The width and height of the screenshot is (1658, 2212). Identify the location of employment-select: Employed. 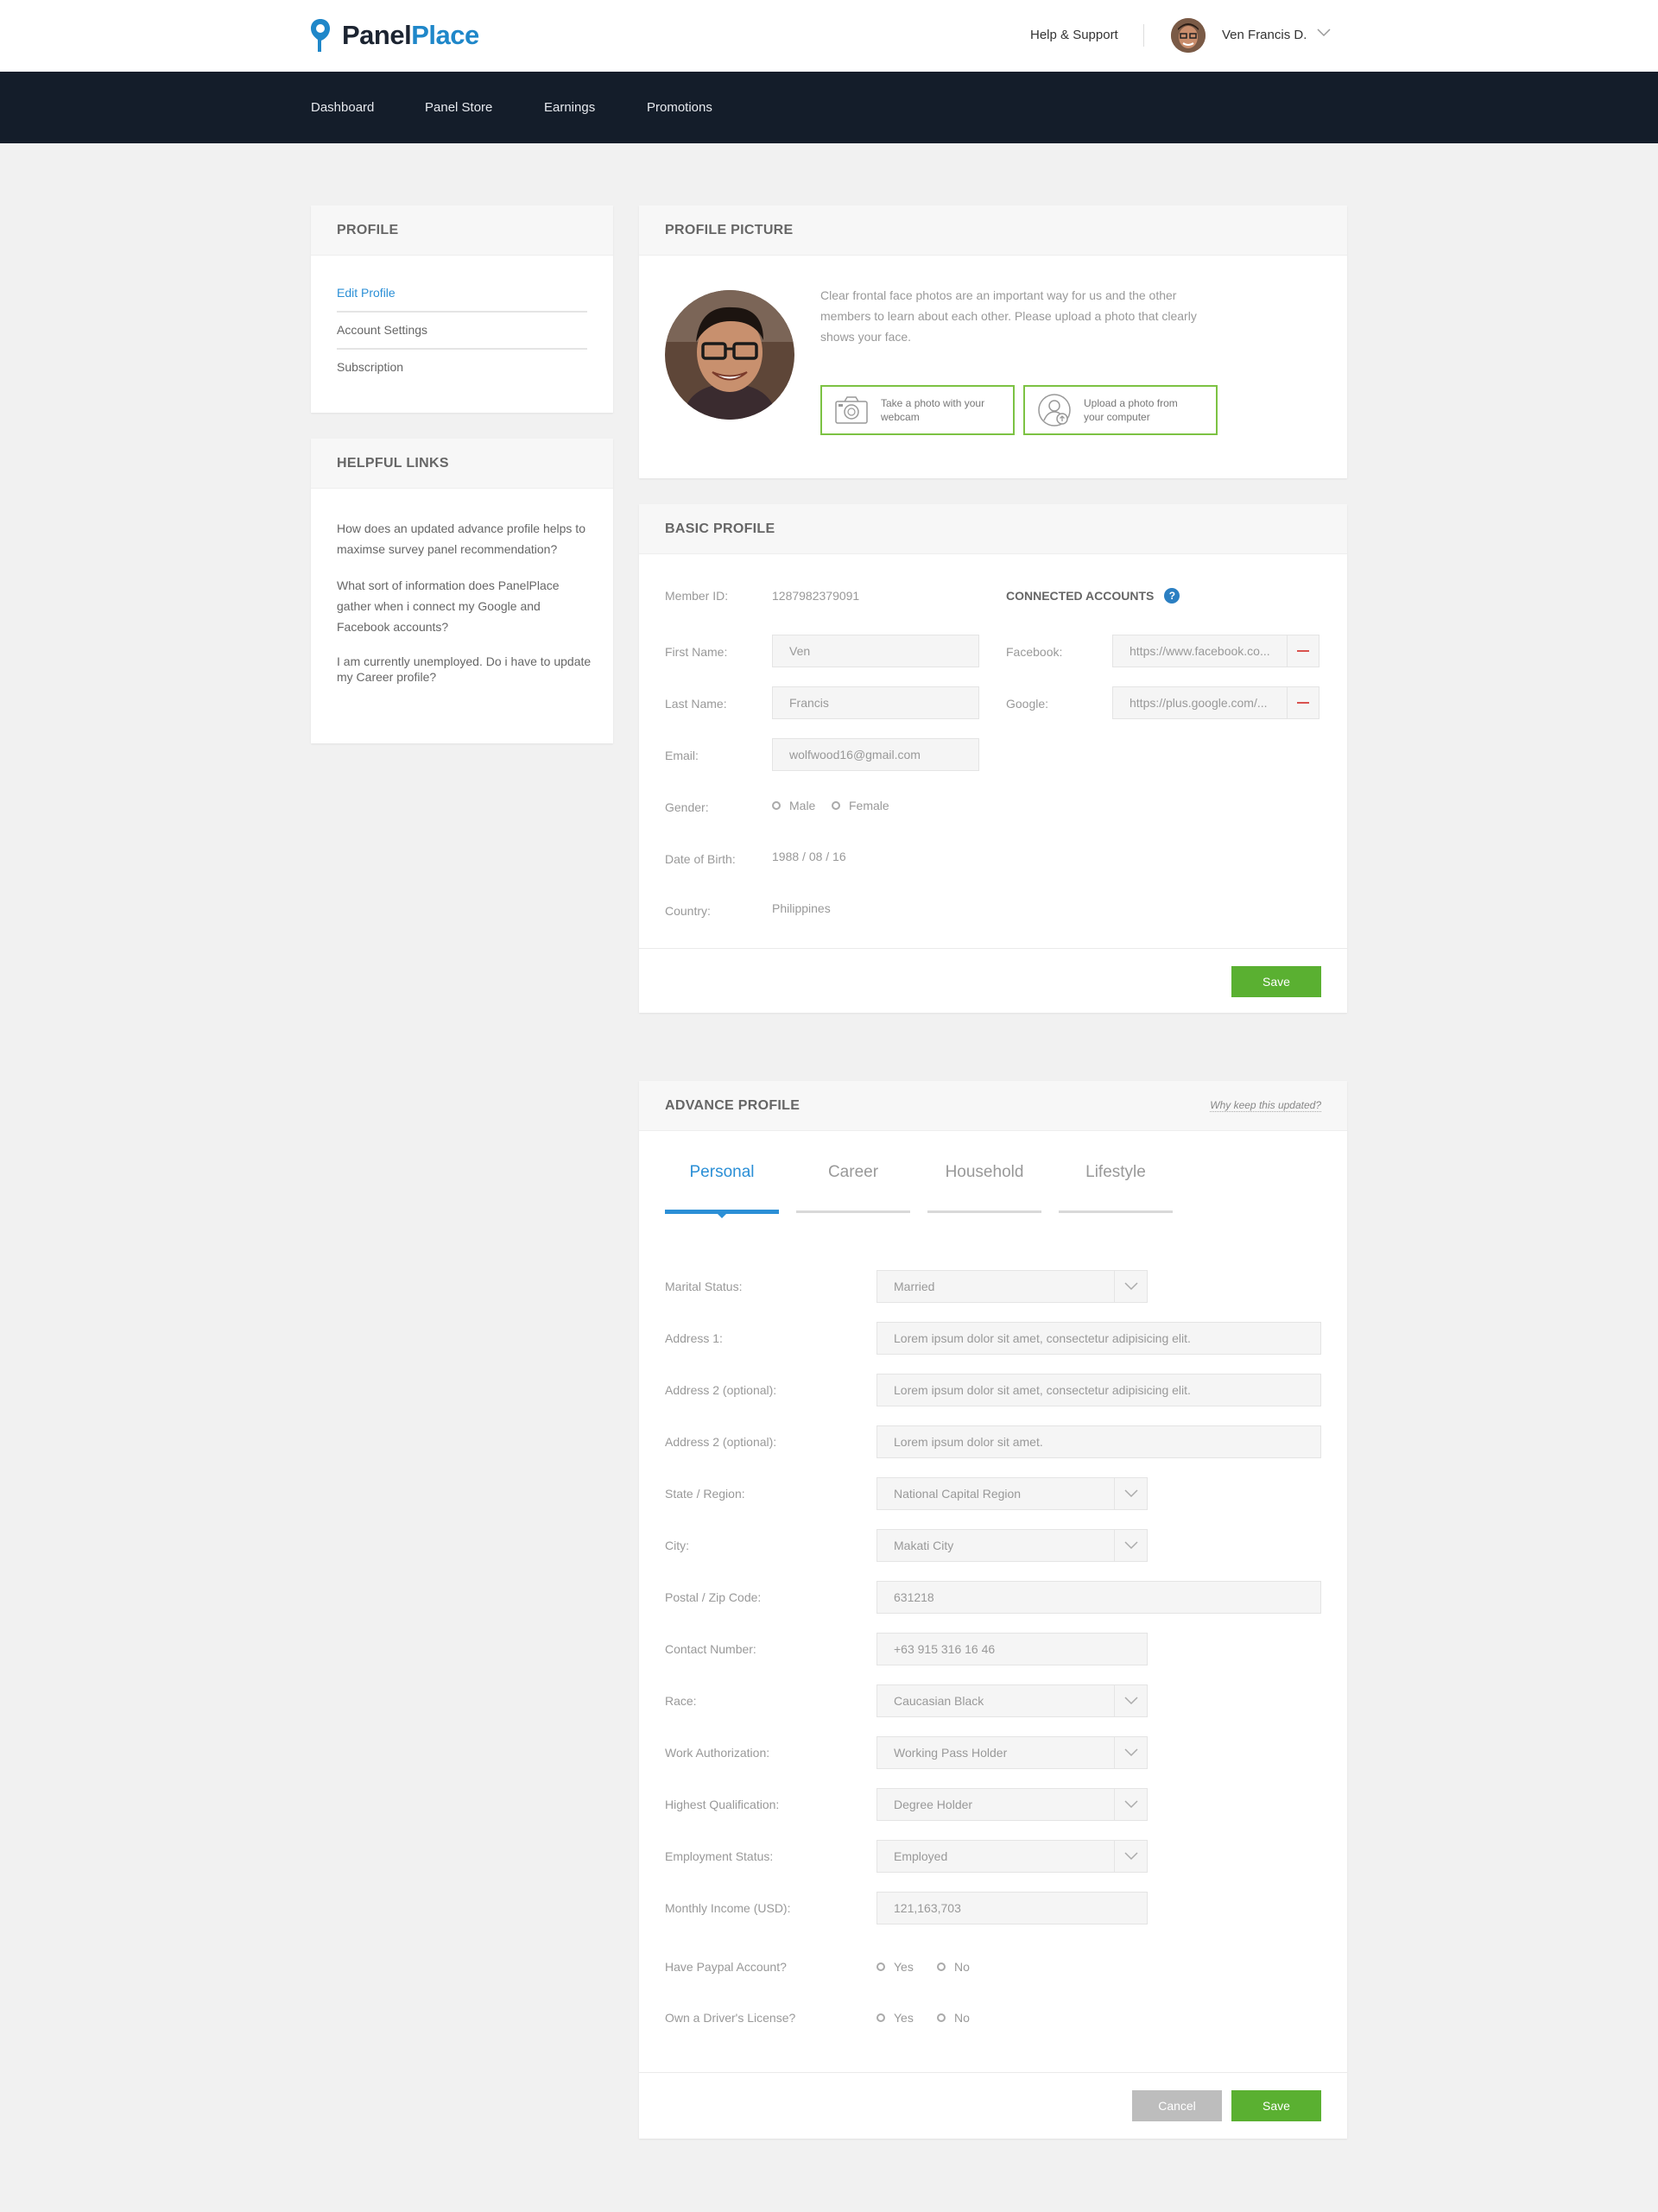
(1012, 1856).